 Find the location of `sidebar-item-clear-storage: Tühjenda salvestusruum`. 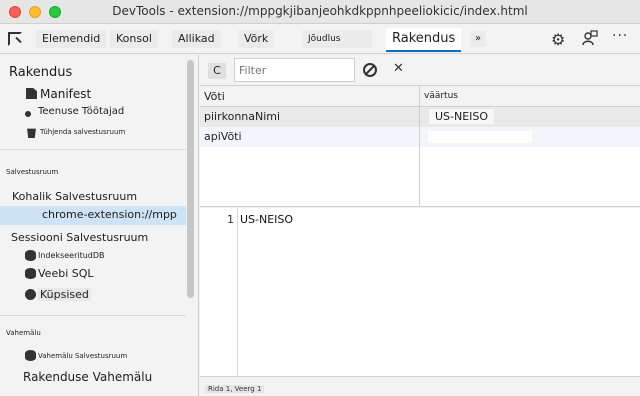

sidebar-item-clear-storage: Tühjenda salvestusruum is located at coordinates (82, 132).